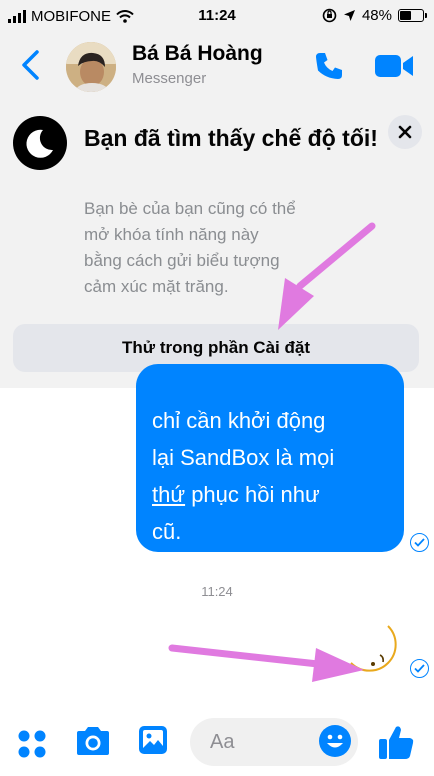 The height and width of the screenshot is (776, 434). What do you see at coordinates (32, 744) in the screenshot?
I see `more-apps-icon` at bounding box center [32, 744].